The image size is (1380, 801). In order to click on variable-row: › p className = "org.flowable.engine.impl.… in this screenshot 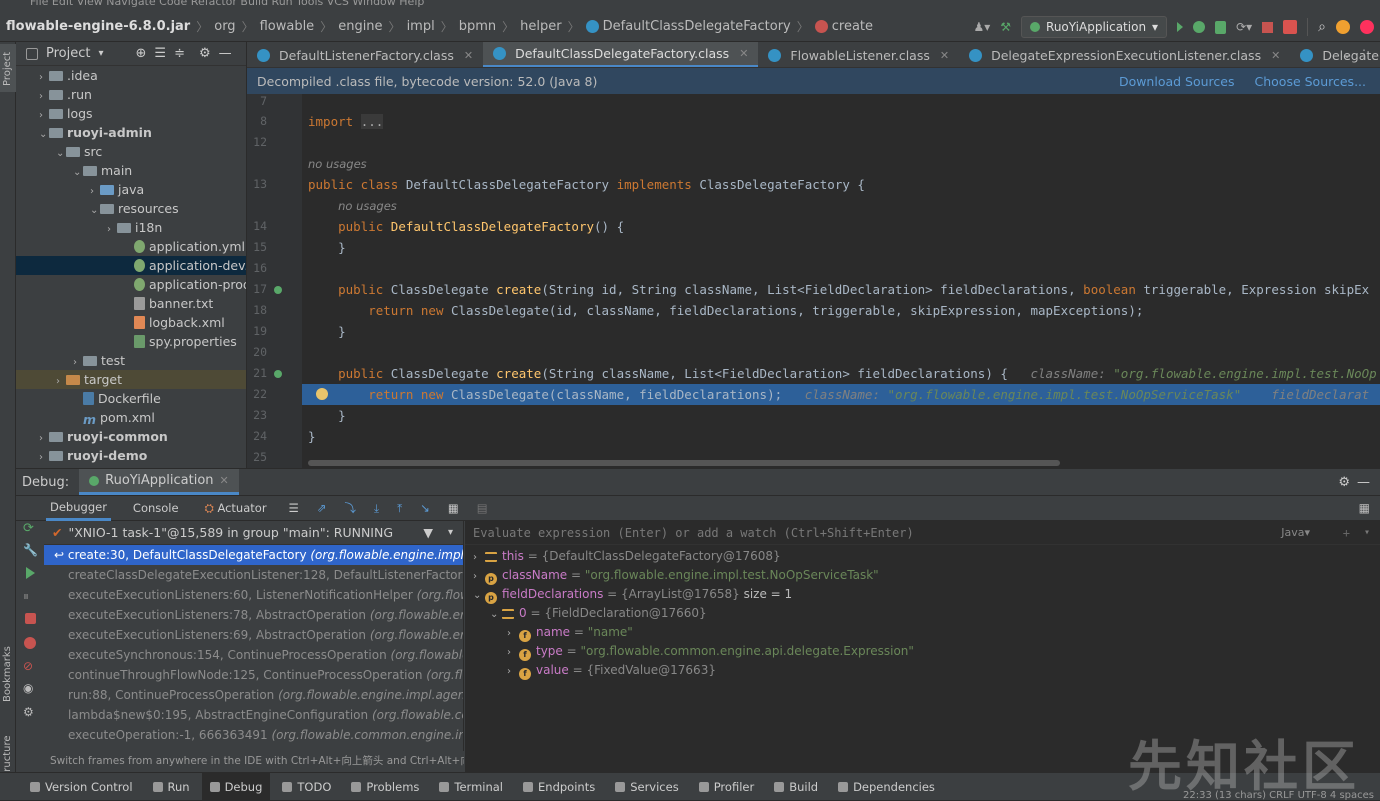, I will do `click(922, 575)`.